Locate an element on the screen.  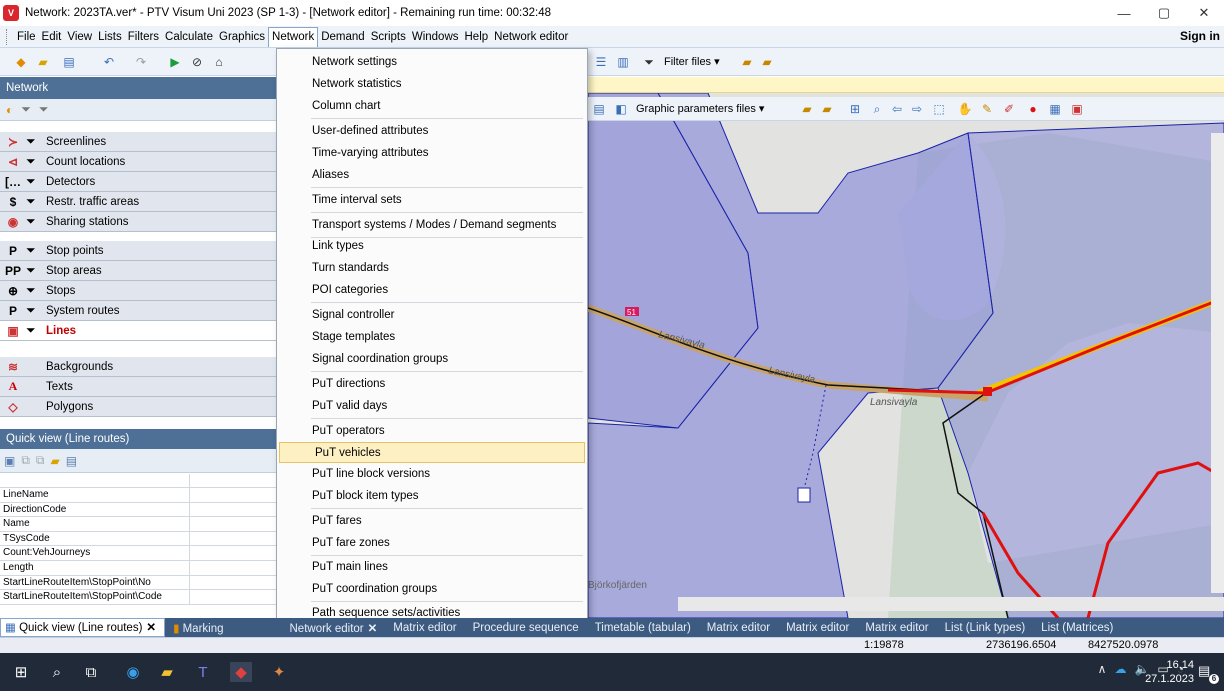
grid-icon: ▦ is located at coordinates (1055, 109).